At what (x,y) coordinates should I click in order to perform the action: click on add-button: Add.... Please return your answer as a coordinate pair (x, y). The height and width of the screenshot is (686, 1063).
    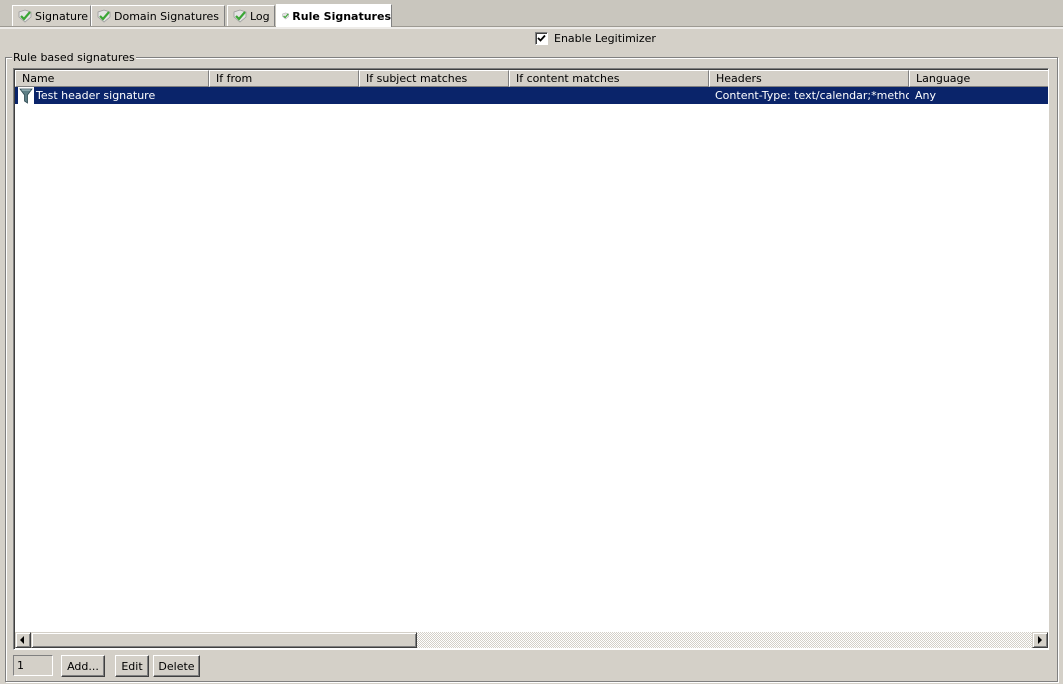
    Looking at the image, I should click on (83, 666).